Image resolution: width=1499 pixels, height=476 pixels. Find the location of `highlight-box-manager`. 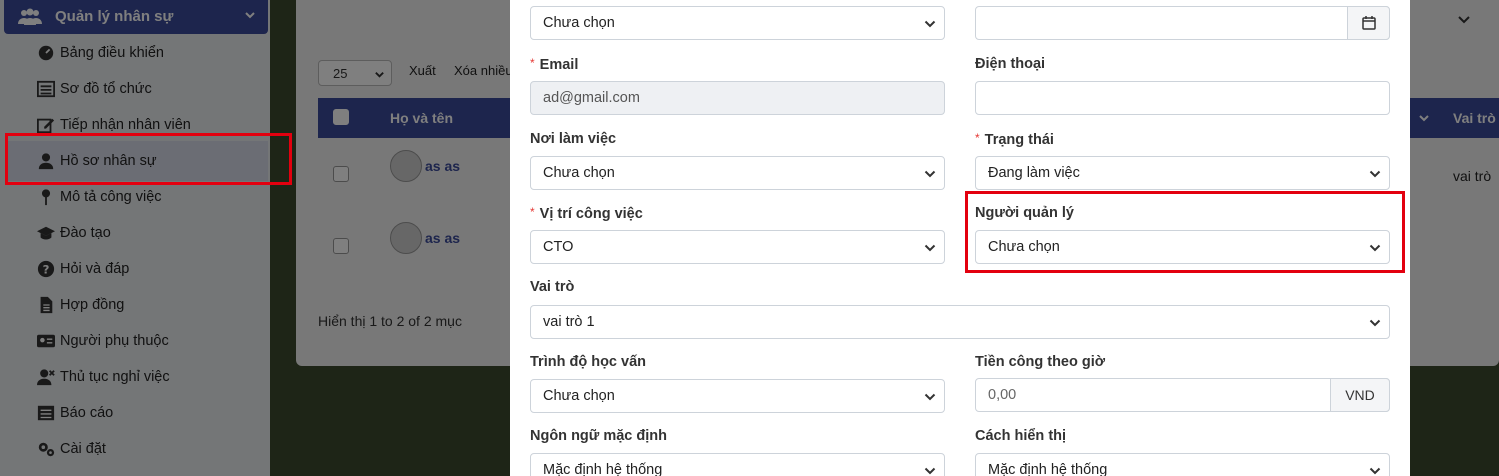

highlight-box-manager is located at coordinates (1185, 232).